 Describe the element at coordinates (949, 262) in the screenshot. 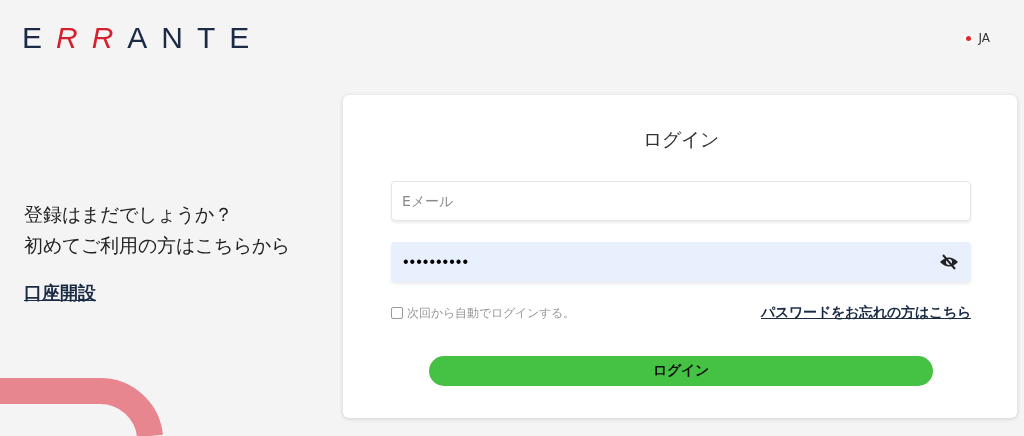

I see `eye-slash-icon` at that location.